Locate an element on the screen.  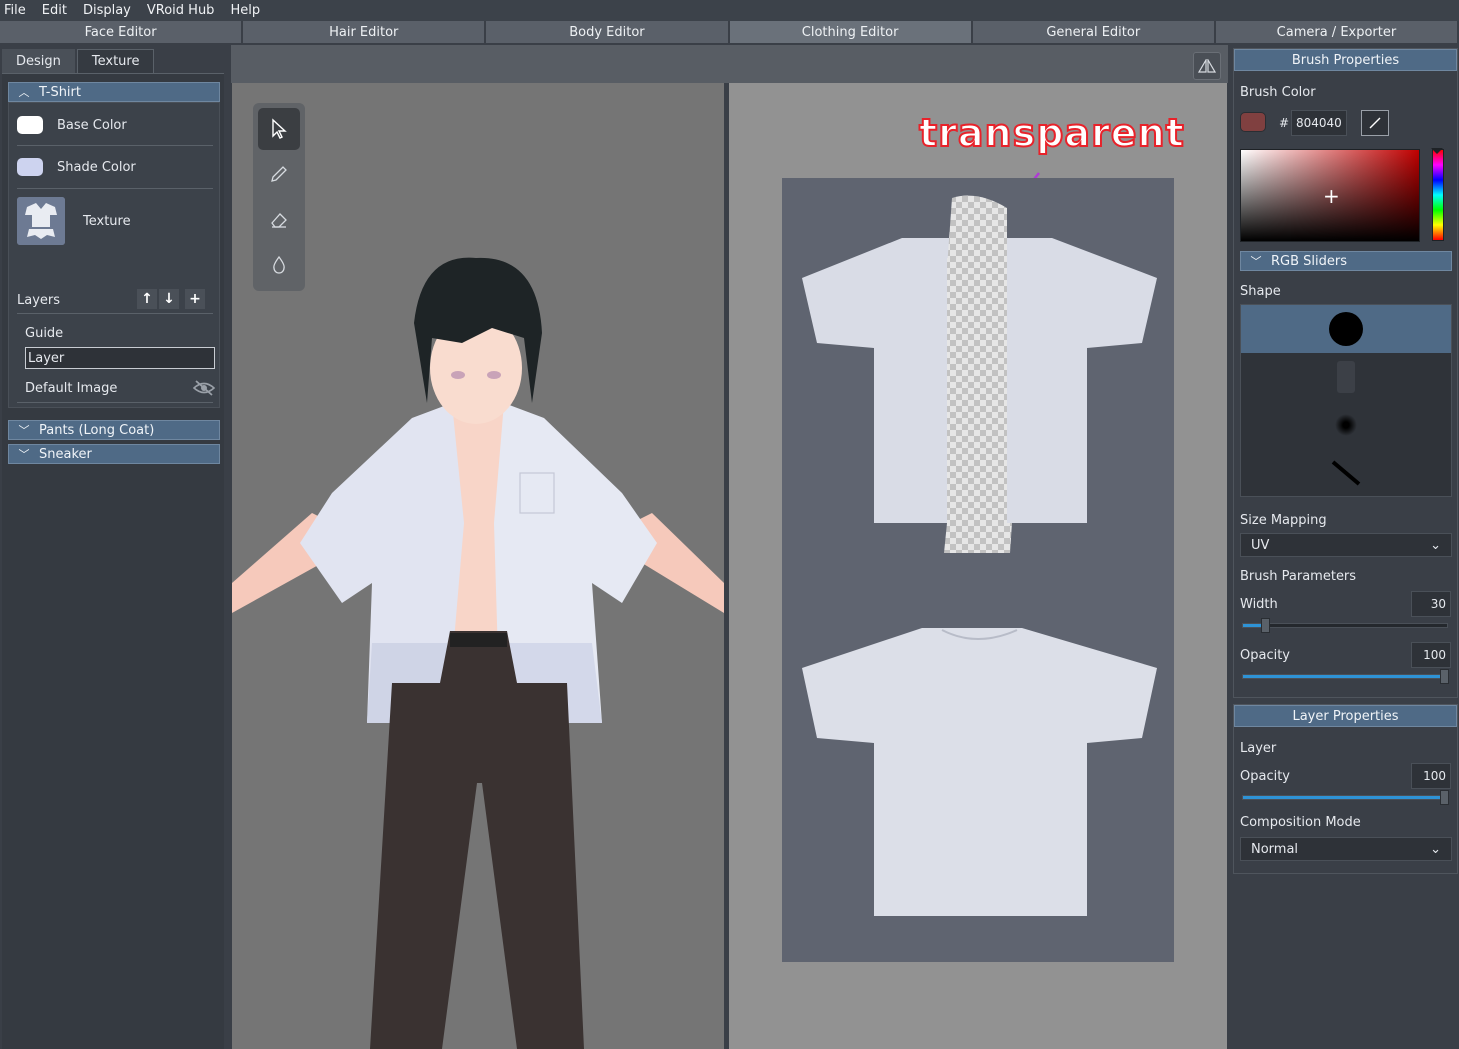
shade-color-row: Shade Color is located at coordinates (115, 167).